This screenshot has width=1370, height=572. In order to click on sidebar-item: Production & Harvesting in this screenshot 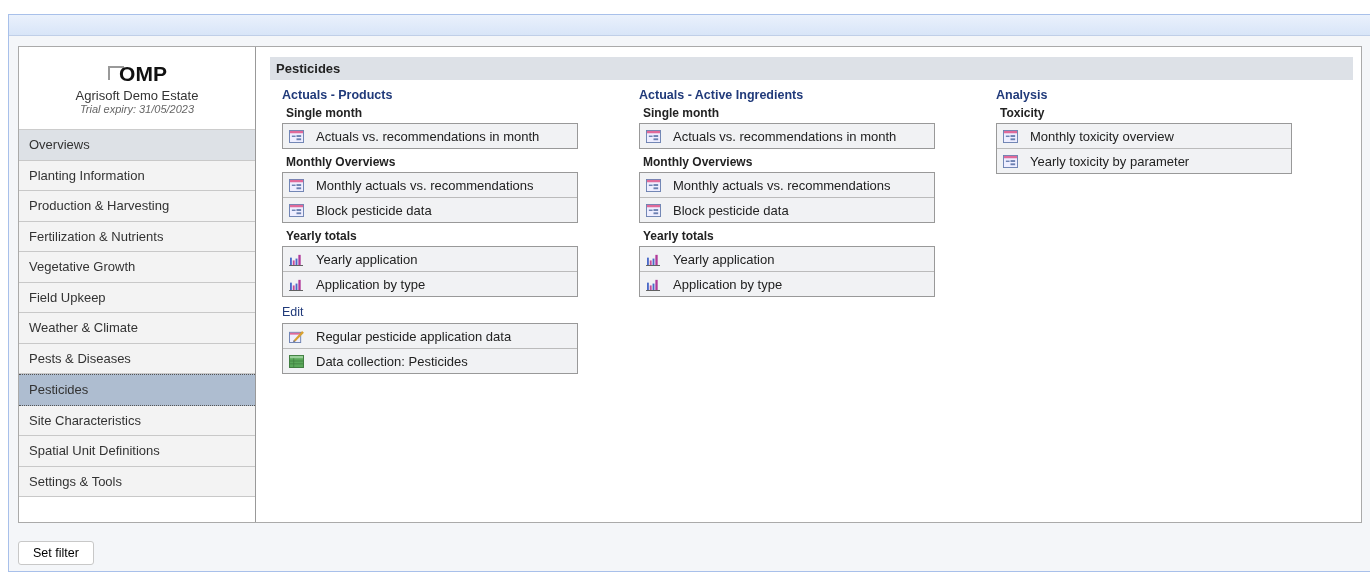, I will do `click(137, 206)`.